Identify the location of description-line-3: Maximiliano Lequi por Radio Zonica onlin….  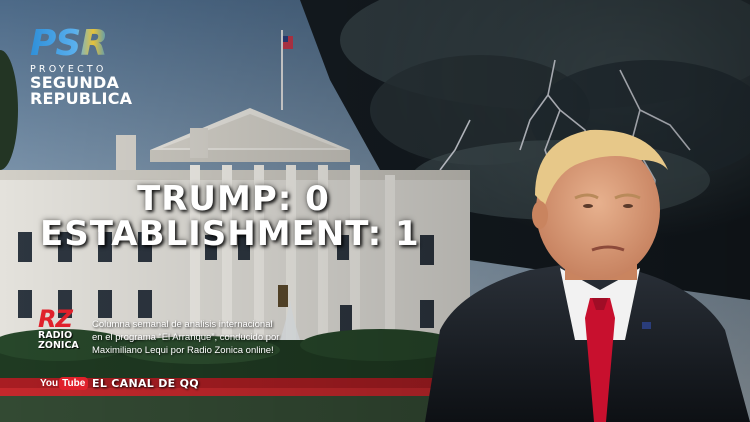
(183, 350).